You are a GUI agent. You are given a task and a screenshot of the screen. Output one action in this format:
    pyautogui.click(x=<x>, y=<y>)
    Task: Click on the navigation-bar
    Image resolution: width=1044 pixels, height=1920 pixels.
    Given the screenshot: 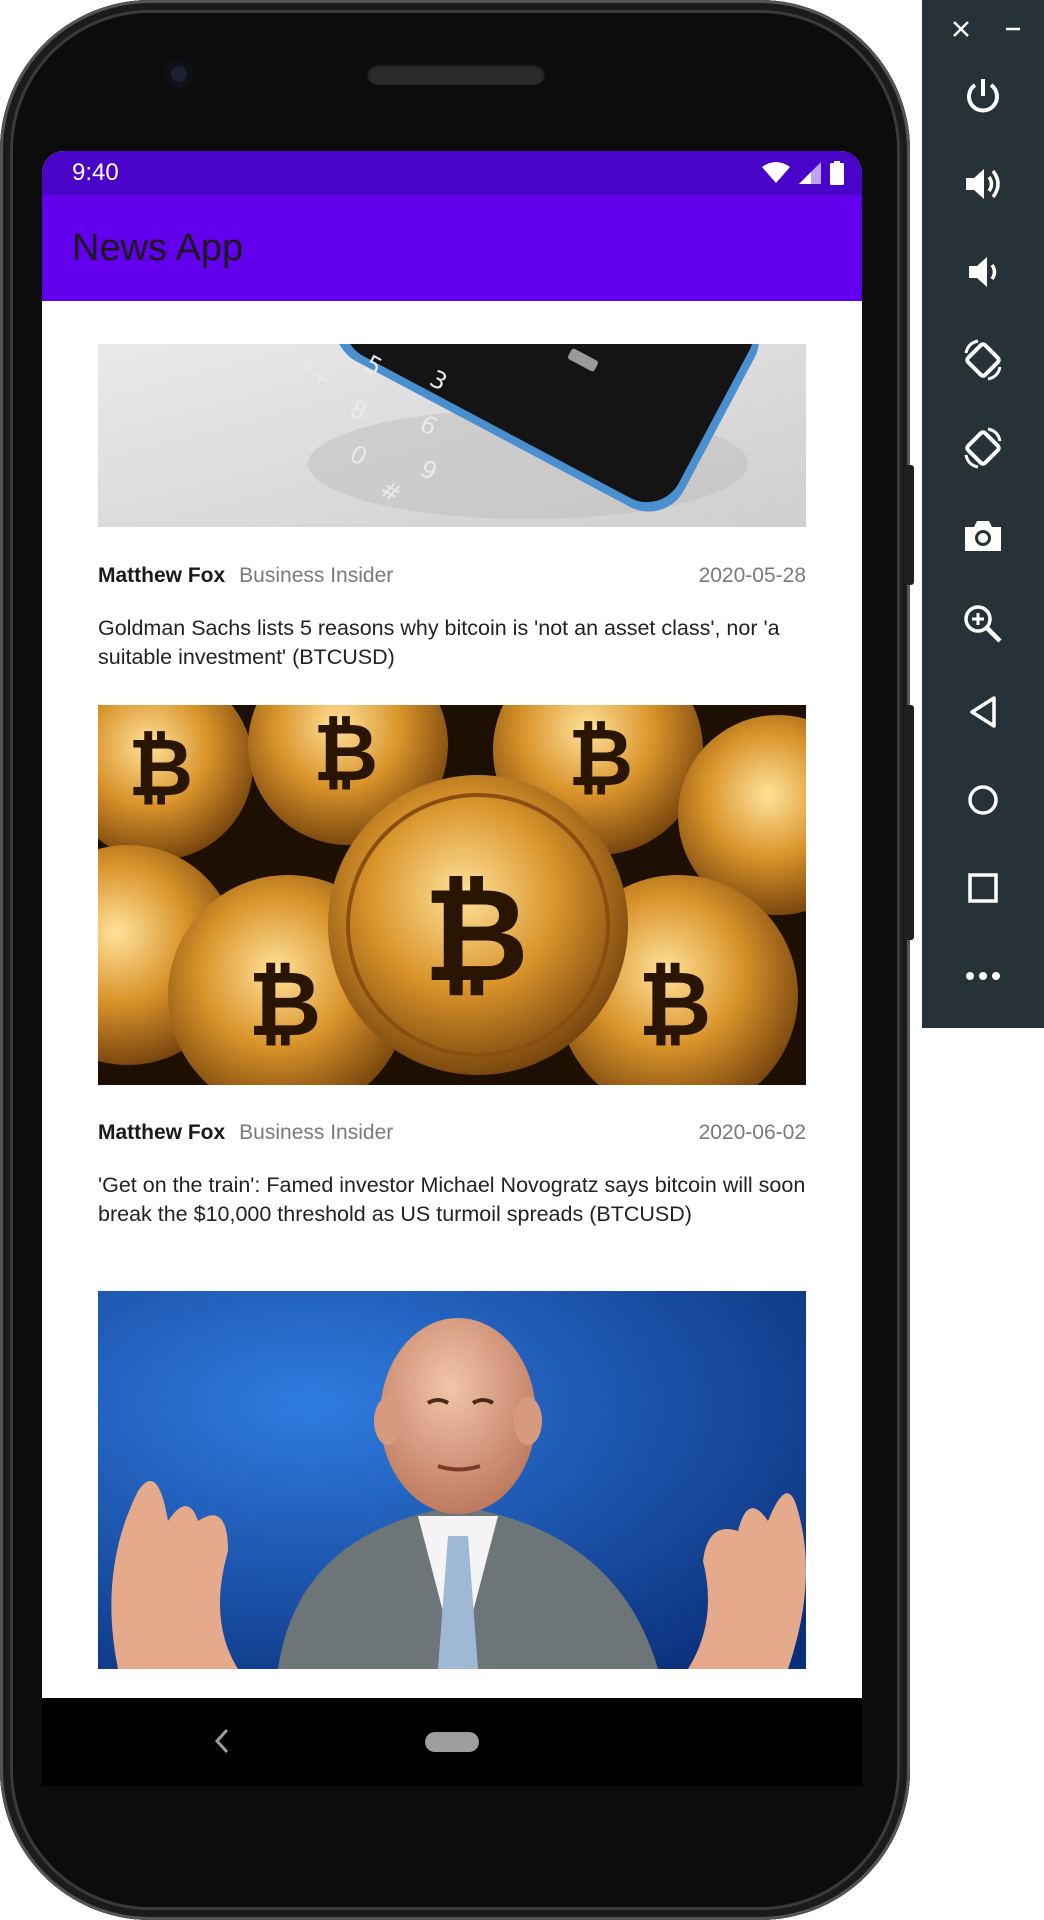 What is the action you would take?
    pyautogui.click(x=452, y=1742)
    